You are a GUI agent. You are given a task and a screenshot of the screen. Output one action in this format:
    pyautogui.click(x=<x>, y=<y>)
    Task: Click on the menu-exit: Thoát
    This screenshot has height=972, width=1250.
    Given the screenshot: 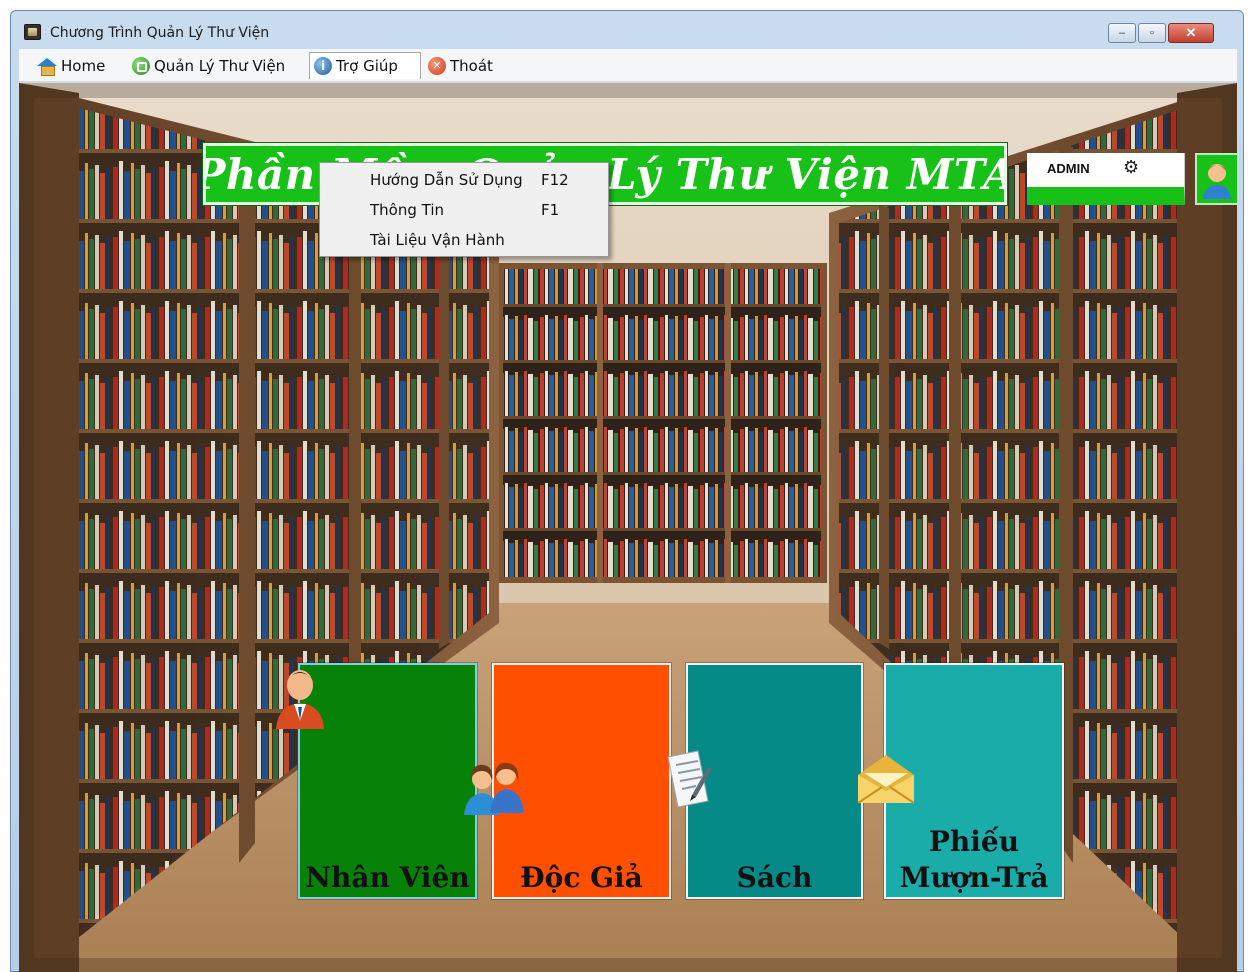 What is the action you would take?
    pyautogui.click(x=469, y=65)
    